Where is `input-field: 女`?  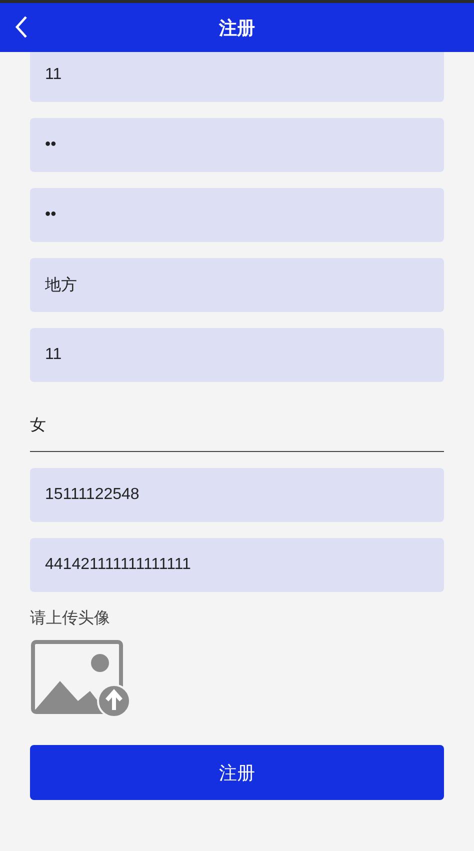
input-field: 女 is located at coordinates (237, 426).